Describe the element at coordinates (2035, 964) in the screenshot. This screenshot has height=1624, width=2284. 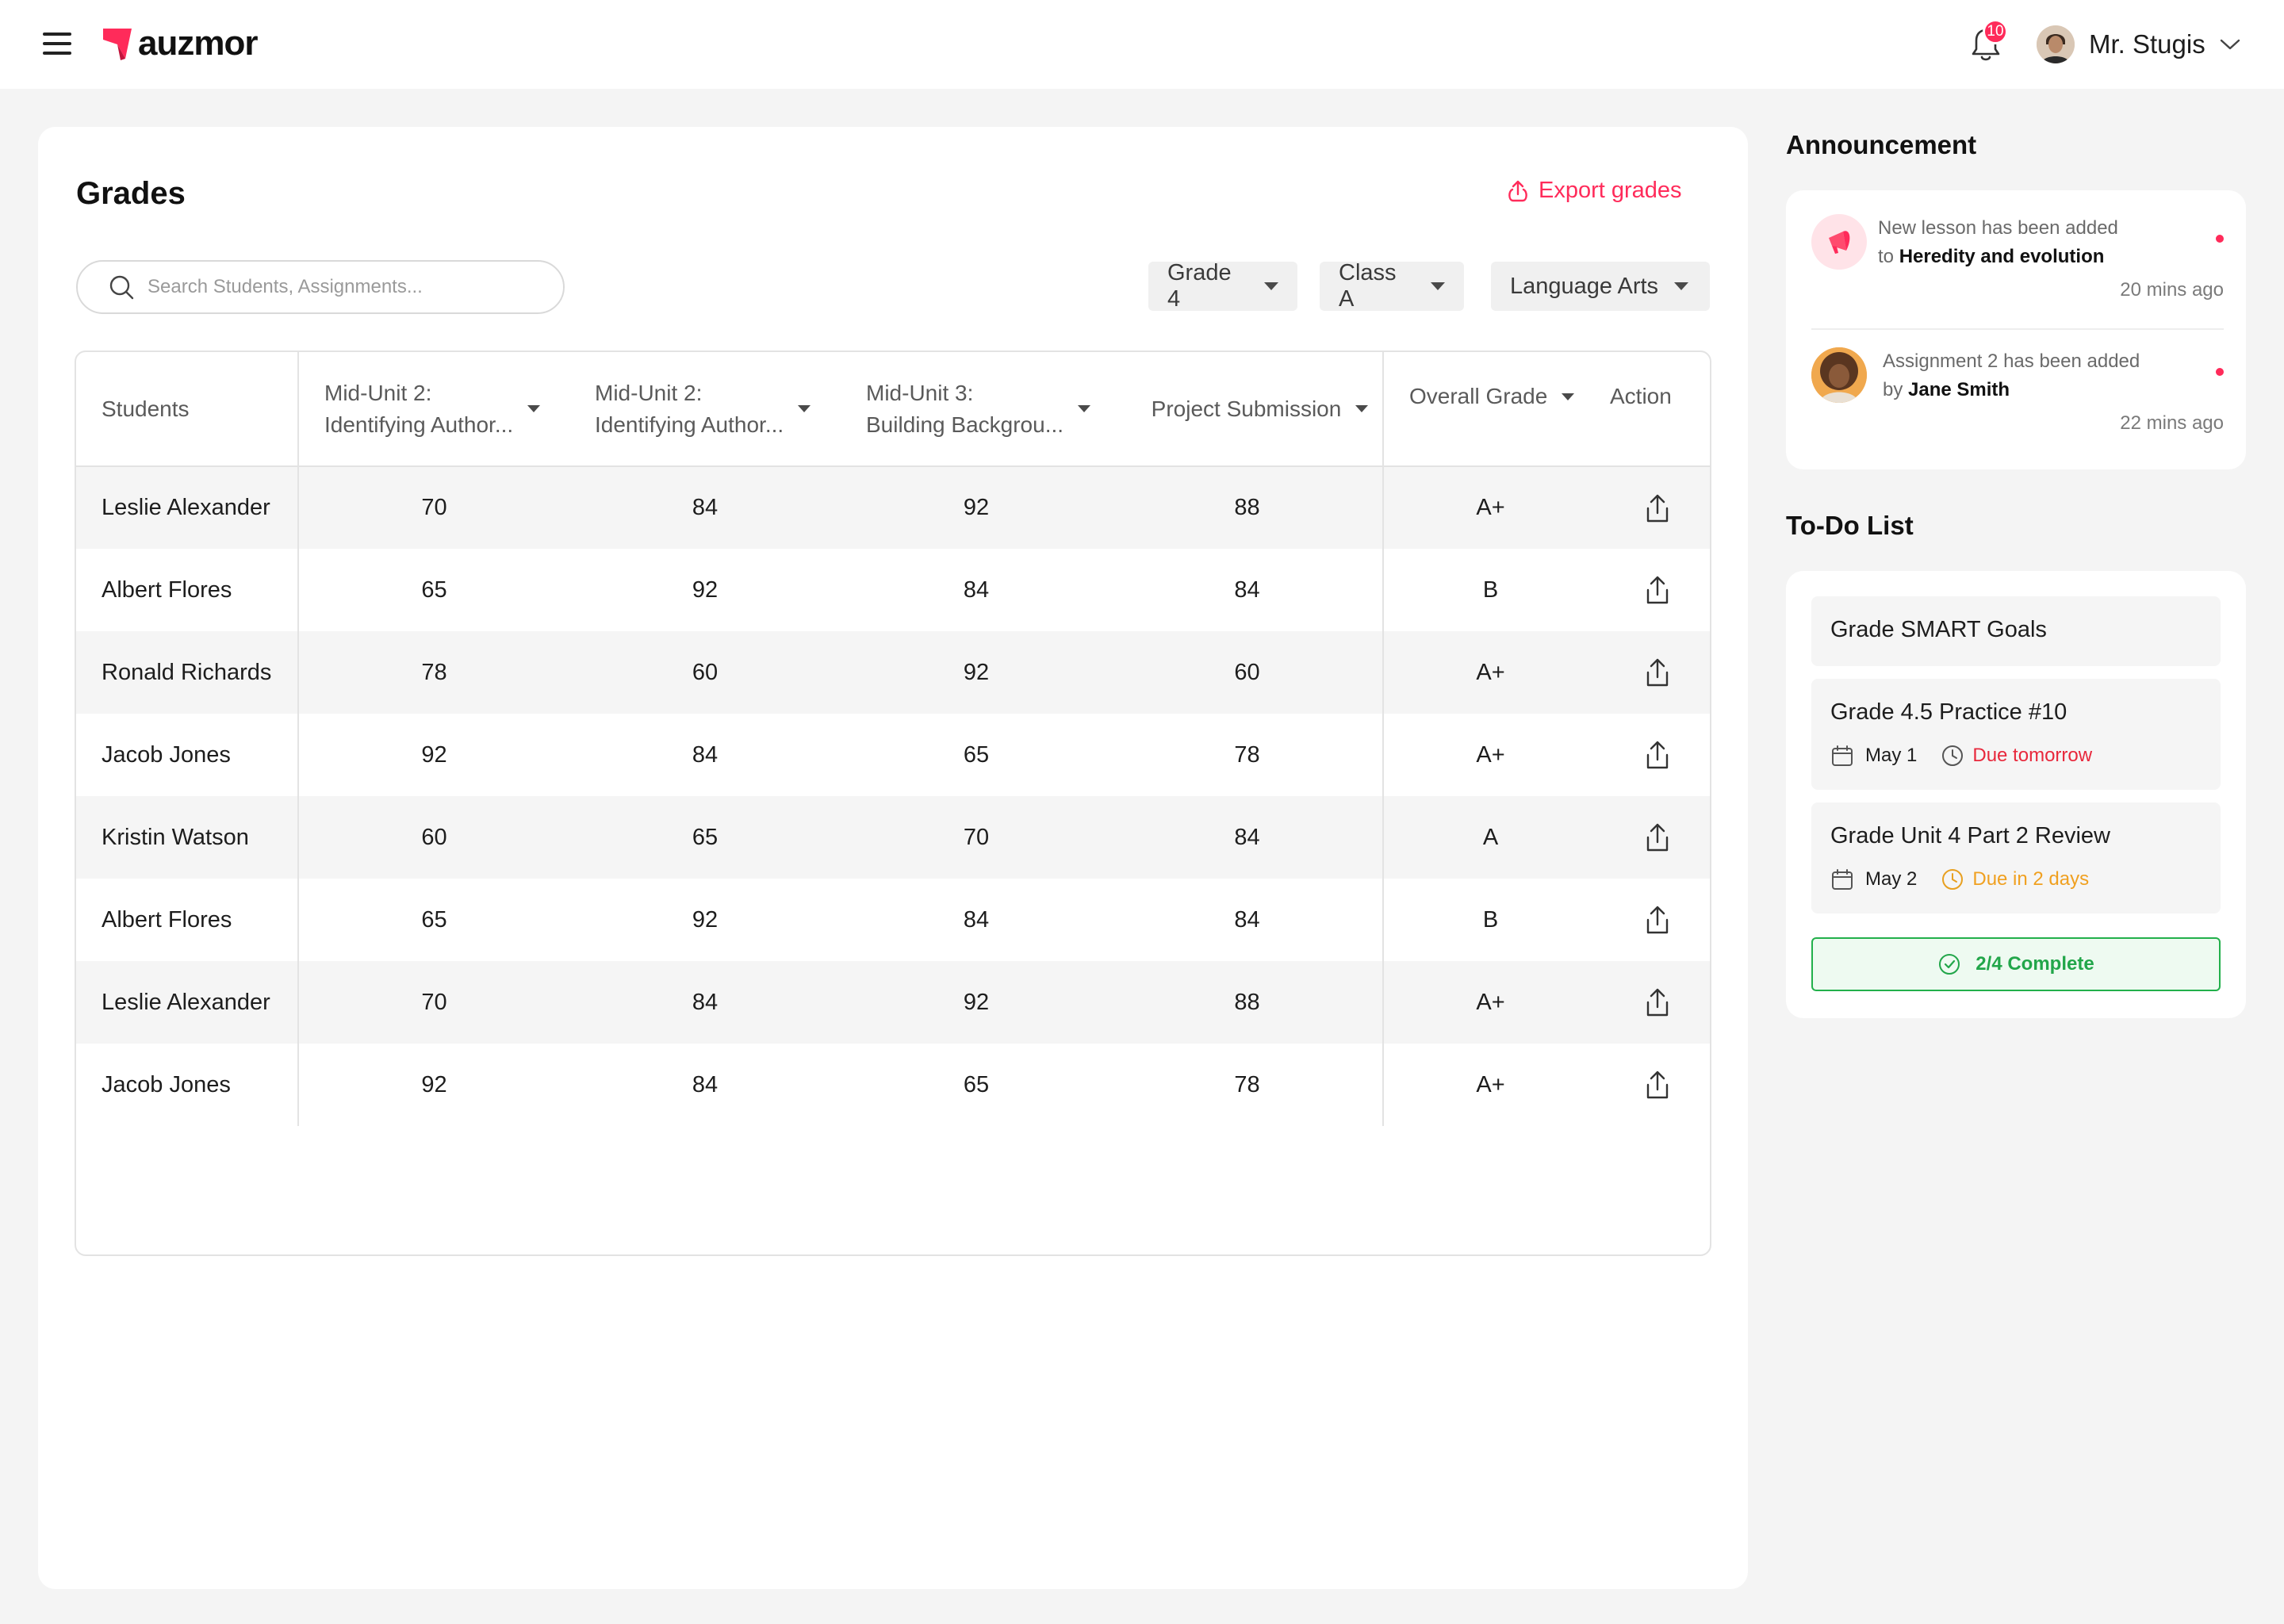
I see `complete-label: 2/4 Complete` at that location.